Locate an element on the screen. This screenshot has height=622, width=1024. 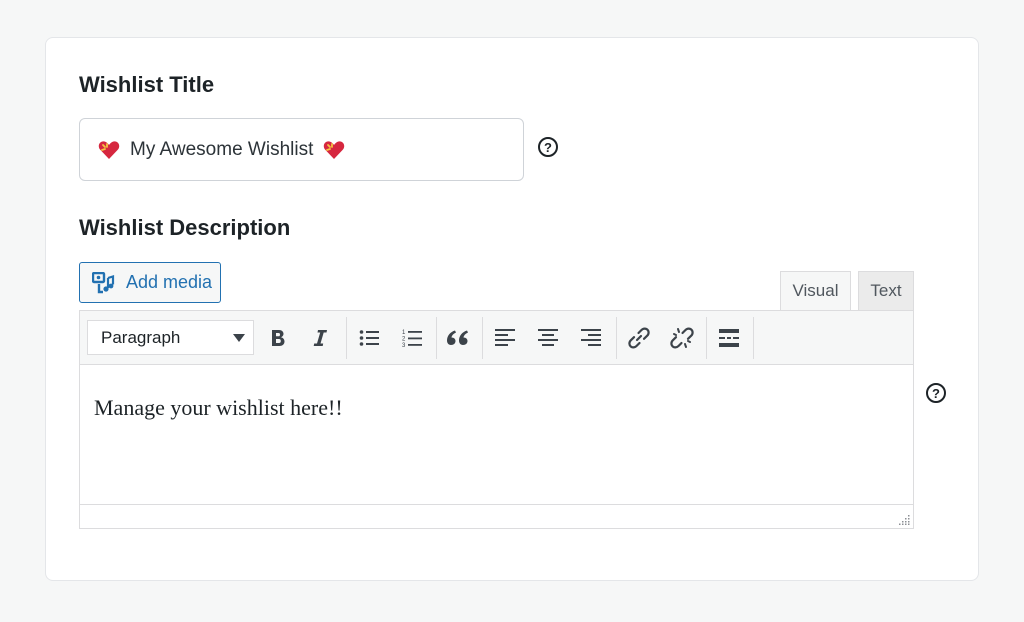
align-left-button is located at coordinates (505, 338).